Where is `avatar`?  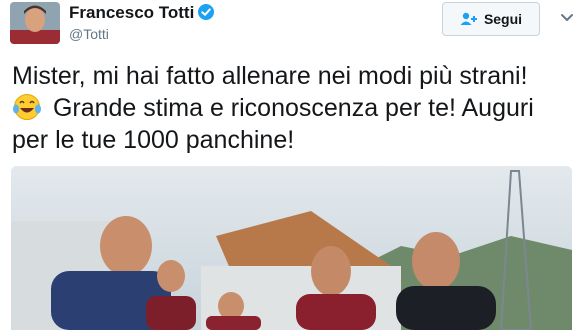 avatar is located at coordinates (35, 23).